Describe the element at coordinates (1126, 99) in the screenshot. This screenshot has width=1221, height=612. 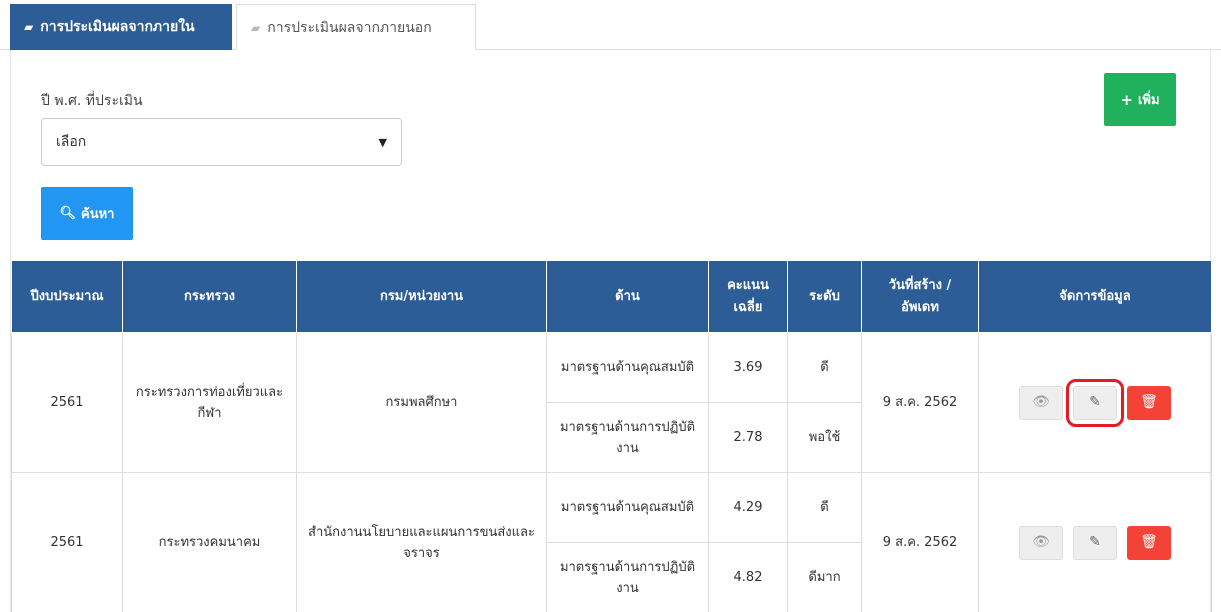
I see `plus-icon: +` at that location.